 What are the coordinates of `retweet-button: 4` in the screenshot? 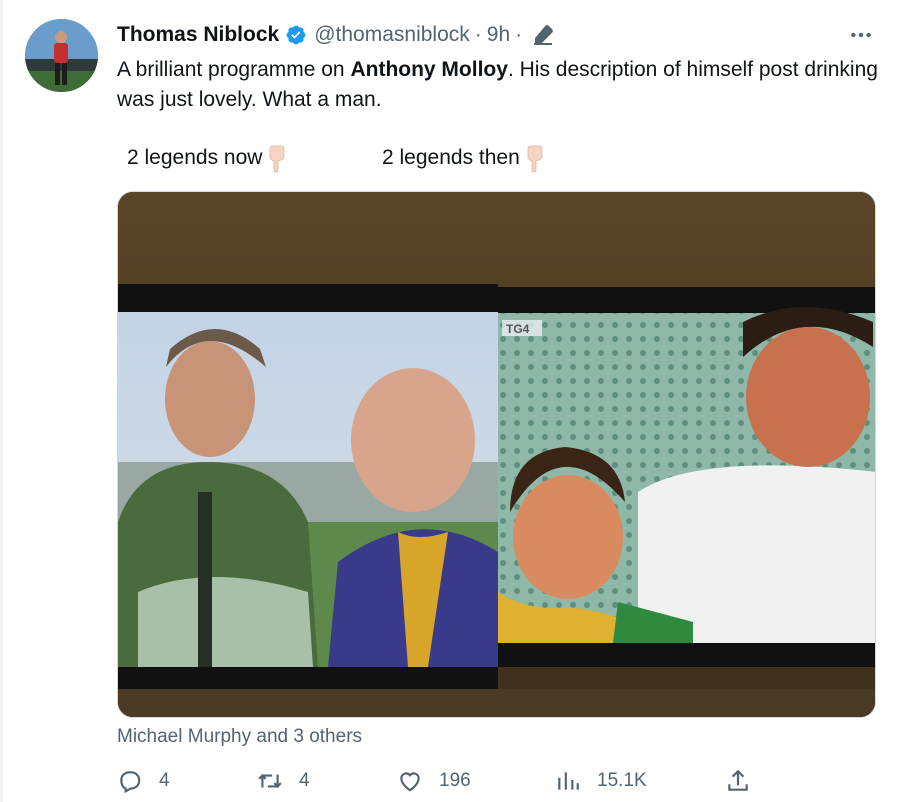 It's located at (283, 781).